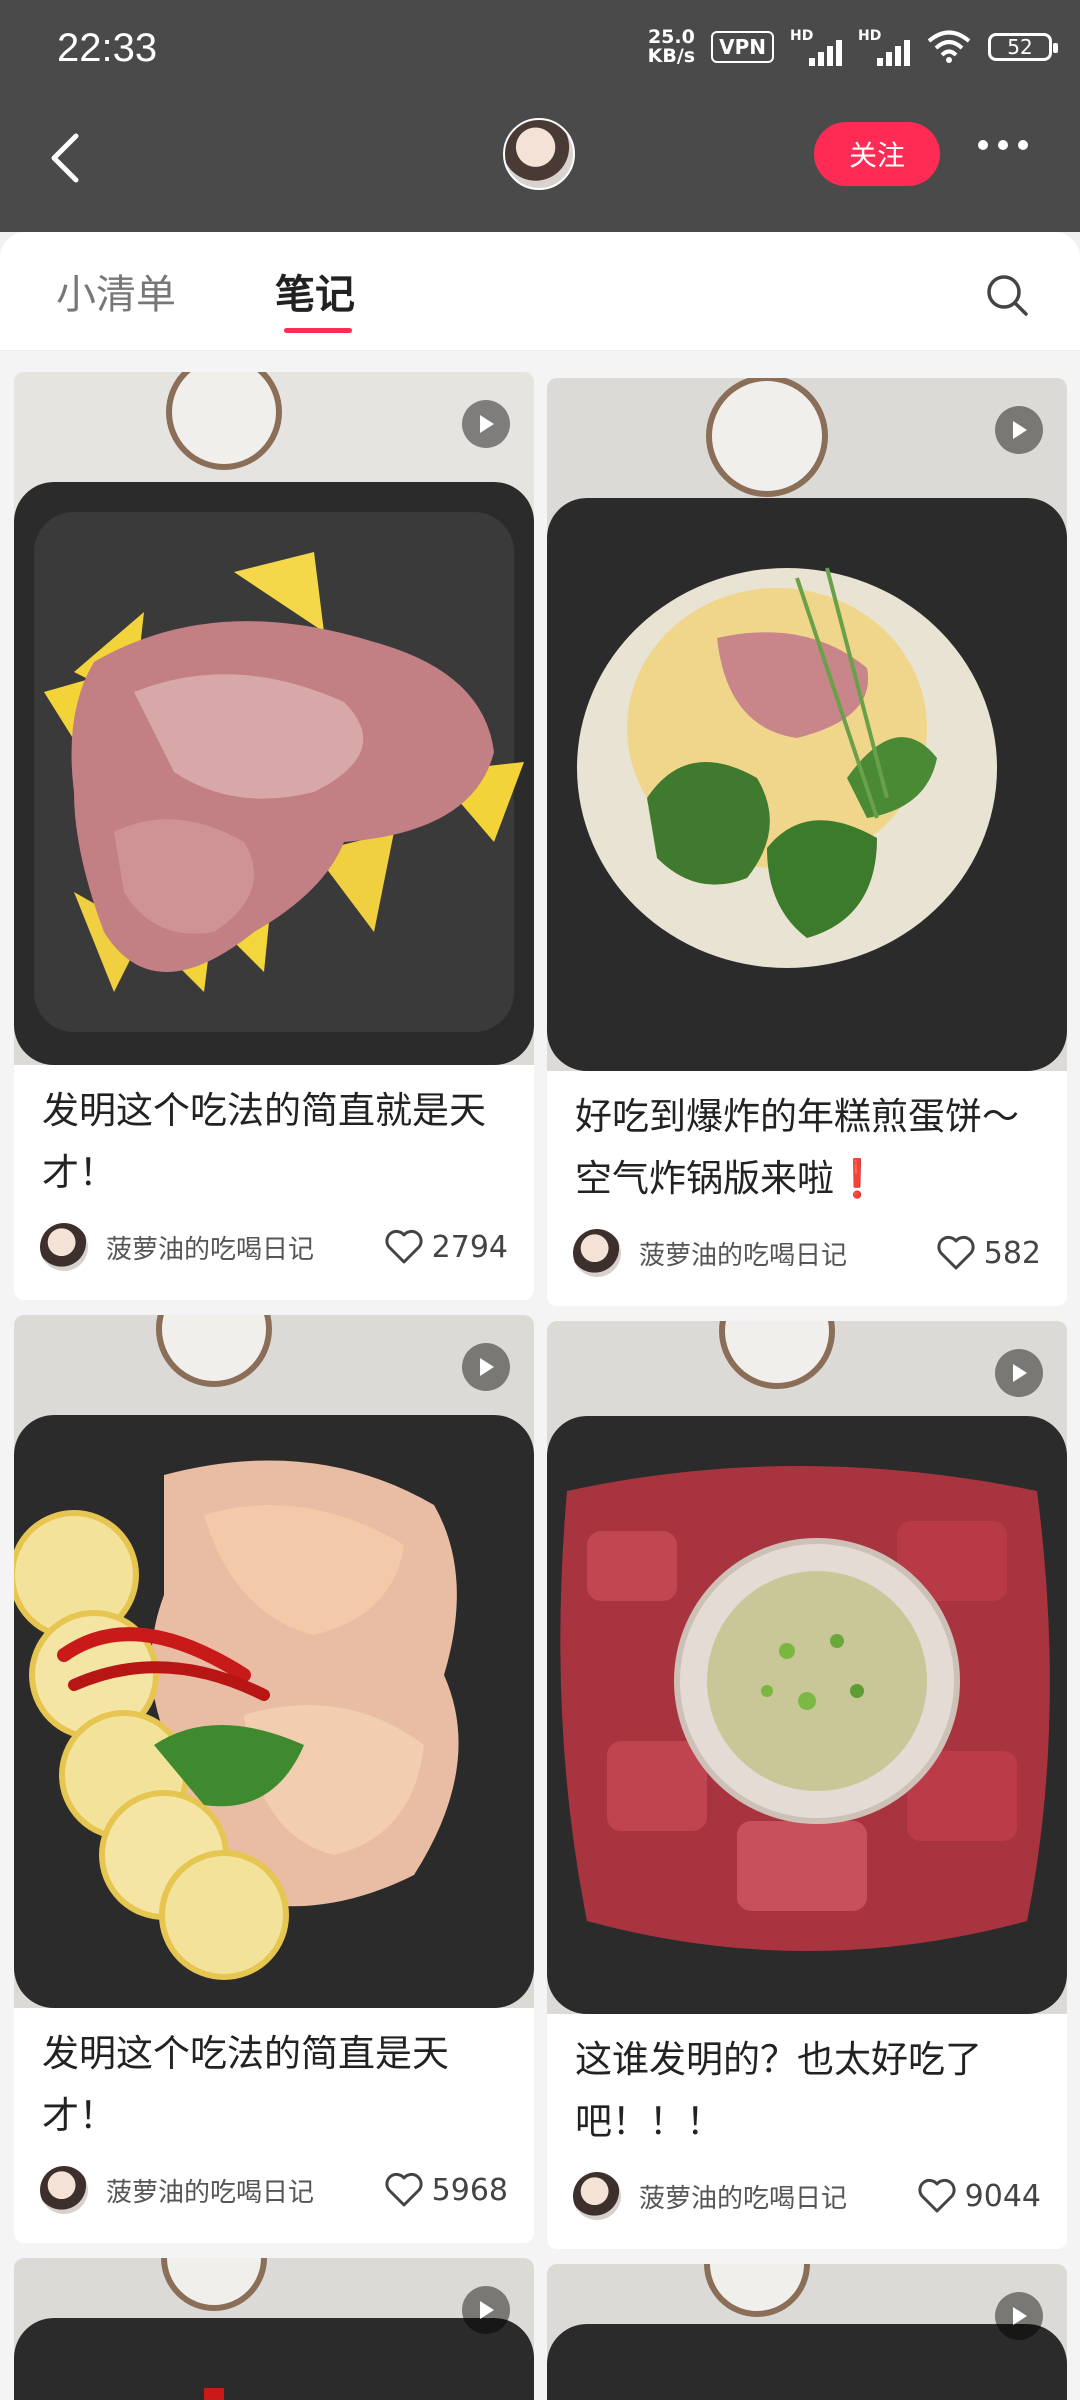 The height and width of the screenshot is (2400, 1080). I want to click on status-icons: 25.0 KB/s VPN HD HD 52, so click(853, 47).